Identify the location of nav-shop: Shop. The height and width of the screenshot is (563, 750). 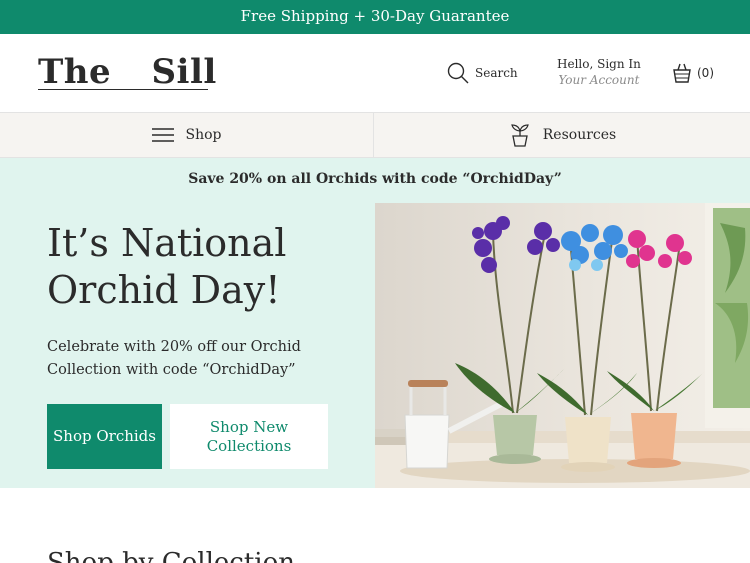
(187, 135).